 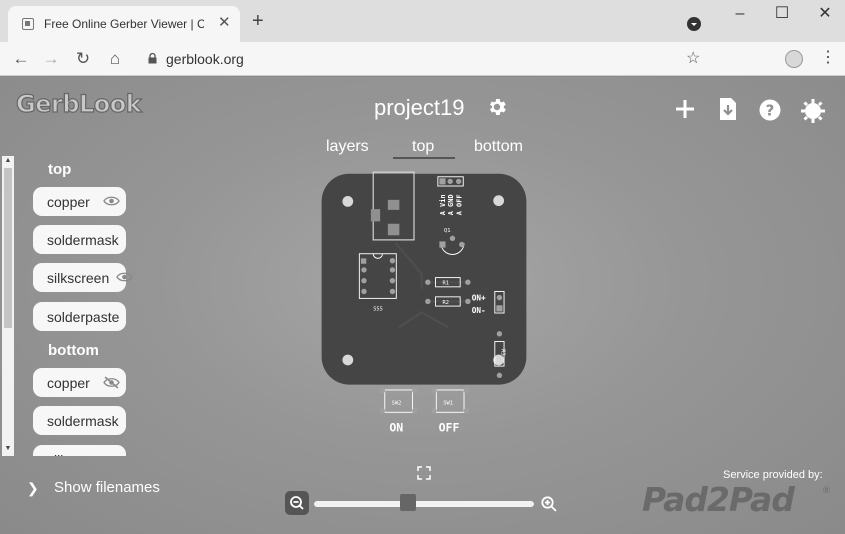 I want to click on pad2pad-logo: Pad2Pad ®, so click(x=737, y=499).